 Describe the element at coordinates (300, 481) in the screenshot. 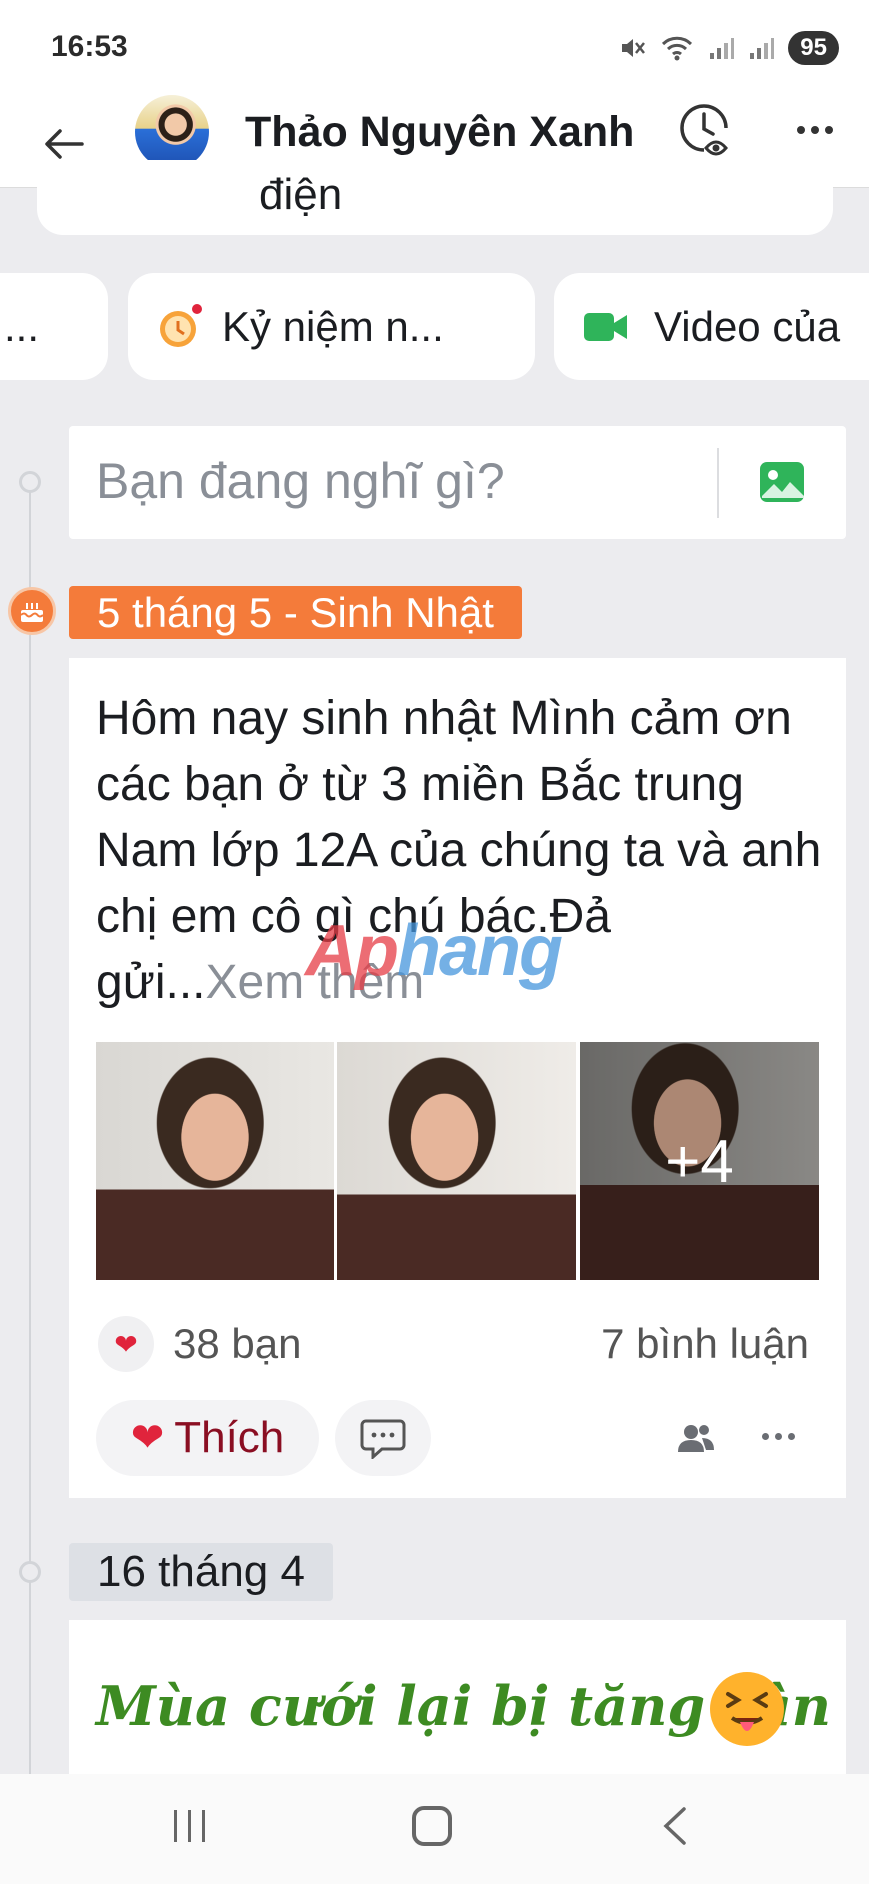

I see `composer-placeholder: Bạn đang nghĩ gì?` at that location.